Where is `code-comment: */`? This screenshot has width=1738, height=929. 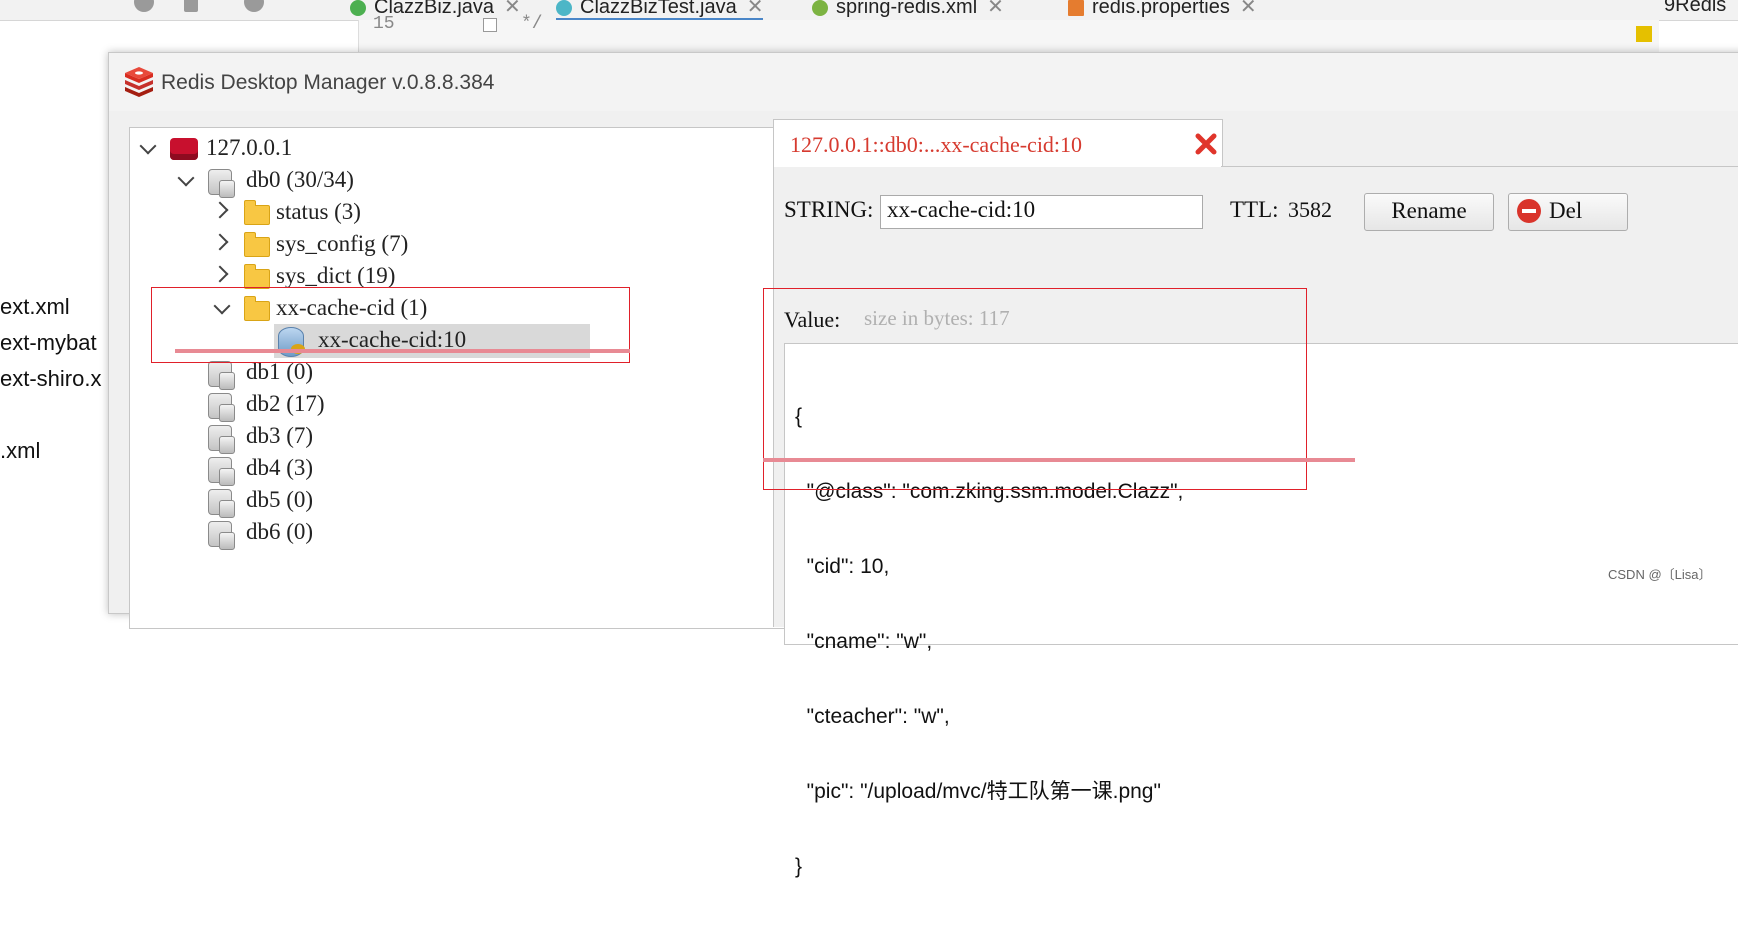 code-comment: */ is located at coordinates (532, 24).